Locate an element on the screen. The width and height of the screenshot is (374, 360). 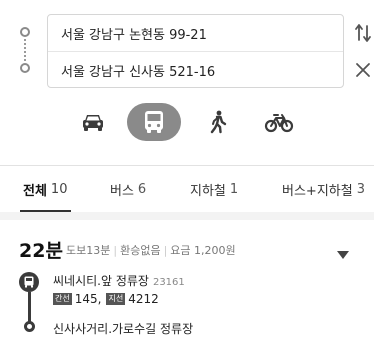
mode-bicycle-button is located at coordinates (279, 122).